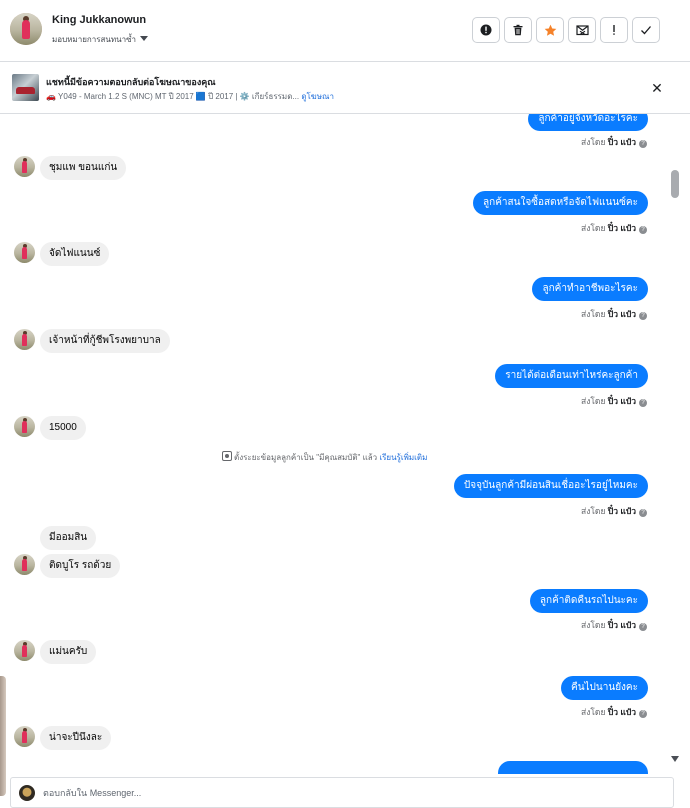 The image size is (690, 808). What do you see at coordinates (571, 376) in the screenshot?
I see `outgoing-message: รายได้ต่อเดือนเท่าไหร่คะลูกค้า` at bounding box center [571, 376].